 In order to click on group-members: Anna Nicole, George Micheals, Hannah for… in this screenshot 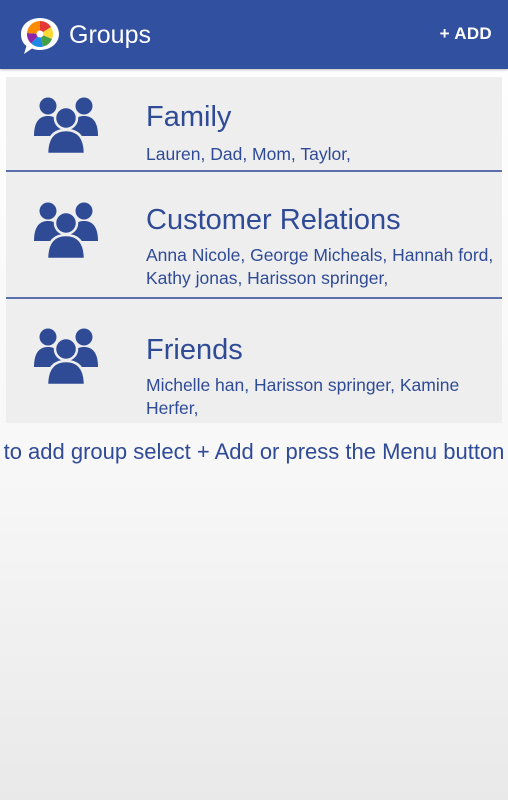, I will do `click(320, 266)`.